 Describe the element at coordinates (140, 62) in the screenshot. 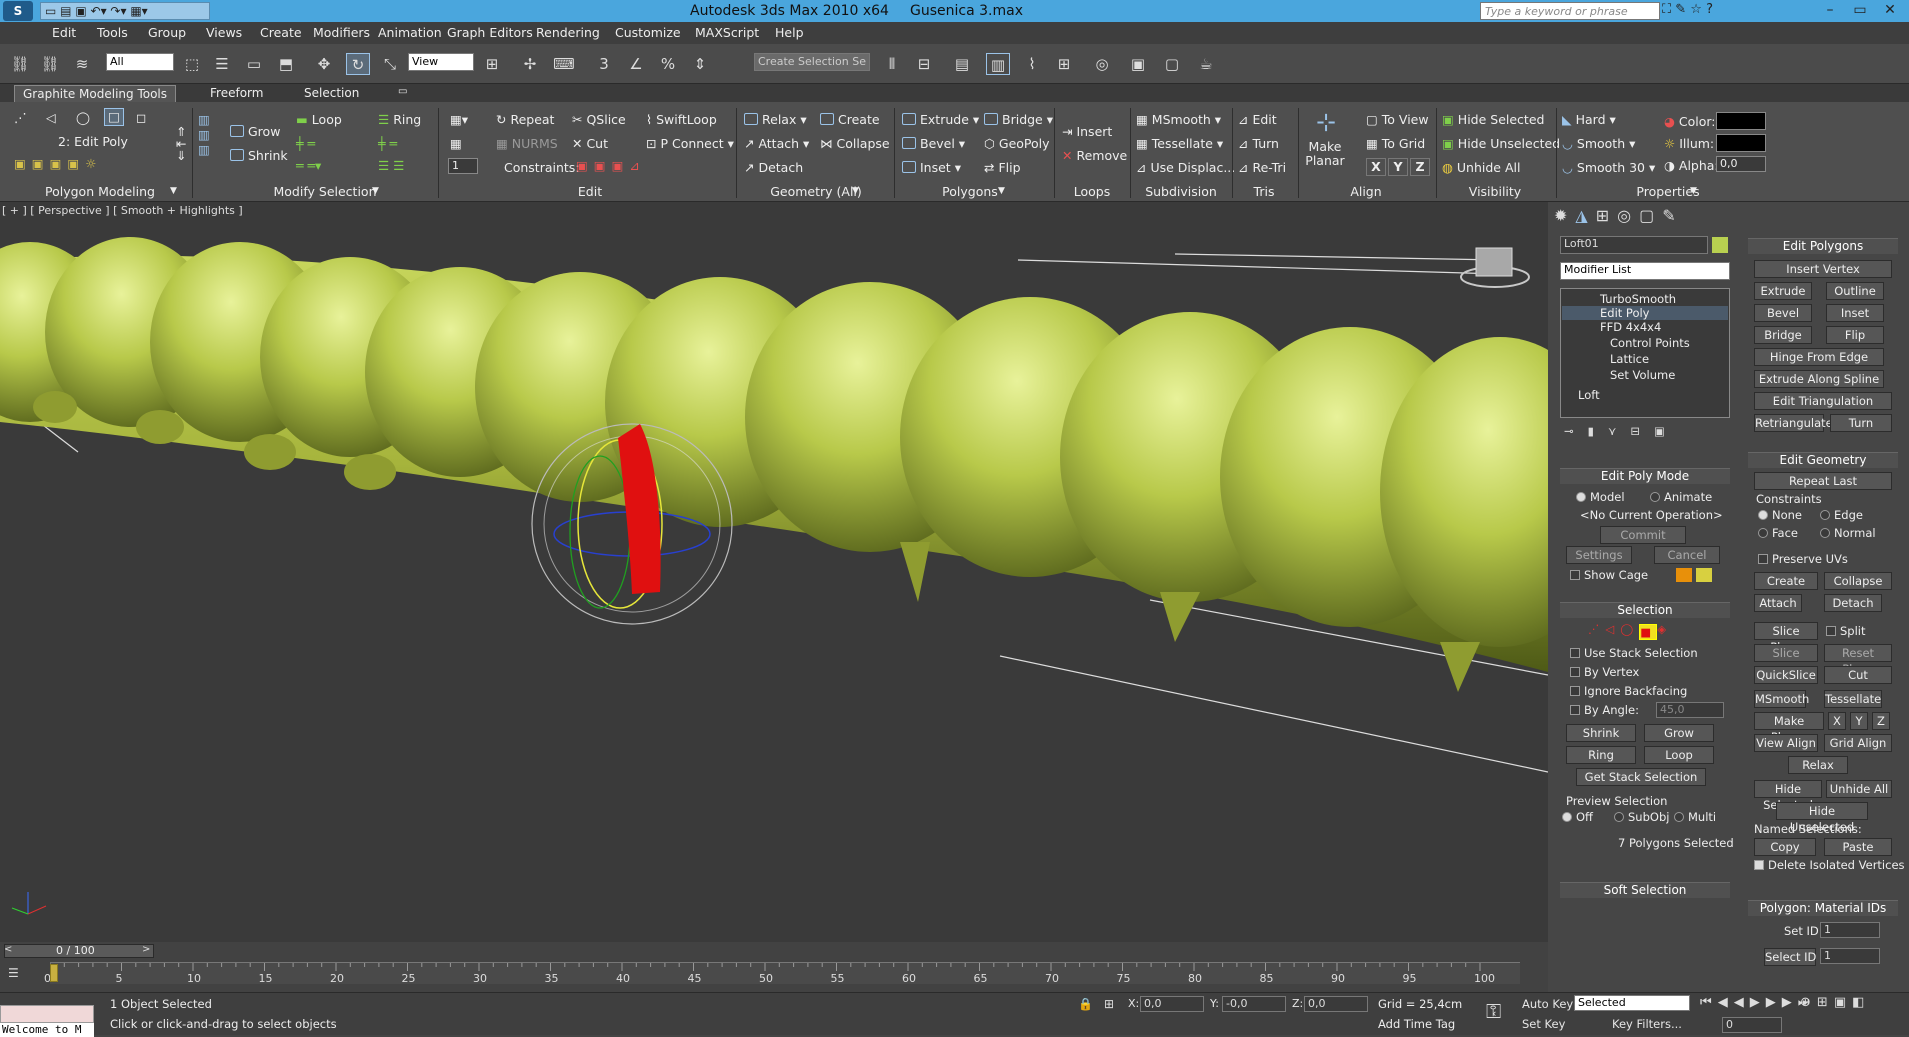

I see `selection-filter-dropdown: All` at that location.